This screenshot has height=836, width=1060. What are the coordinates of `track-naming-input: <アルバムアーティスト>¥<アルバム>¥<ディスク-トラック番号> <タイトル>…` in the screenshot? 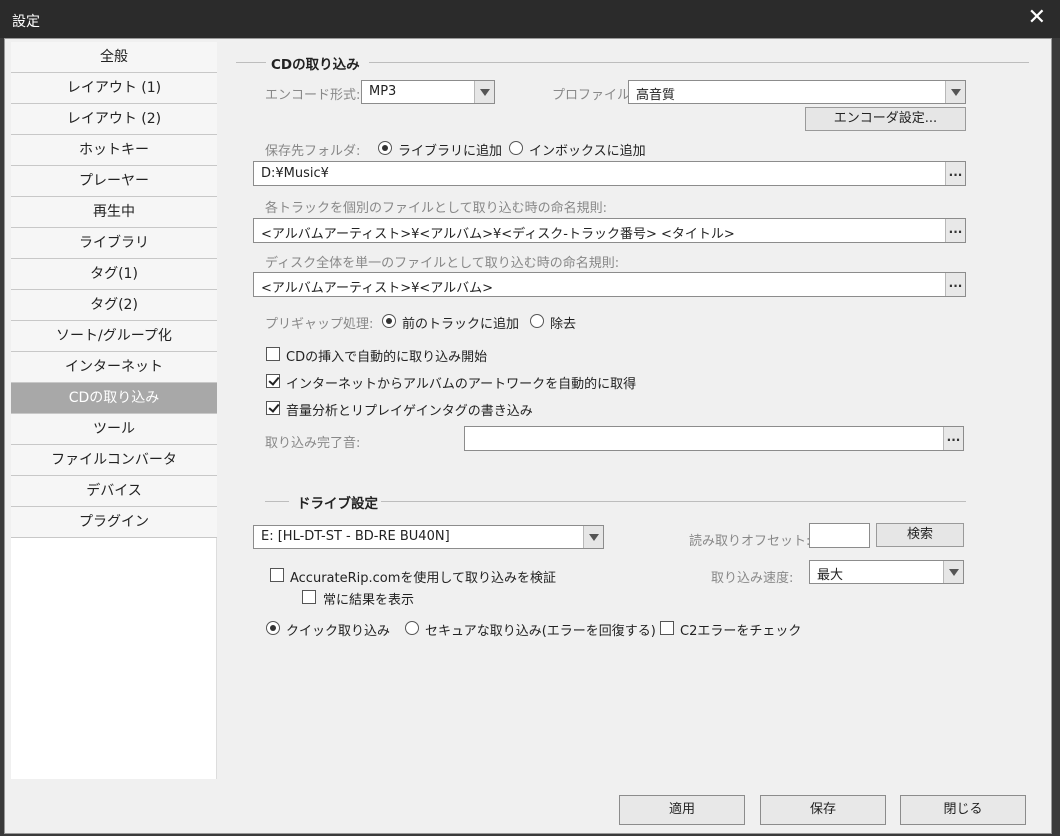 It's located at (609, 230).